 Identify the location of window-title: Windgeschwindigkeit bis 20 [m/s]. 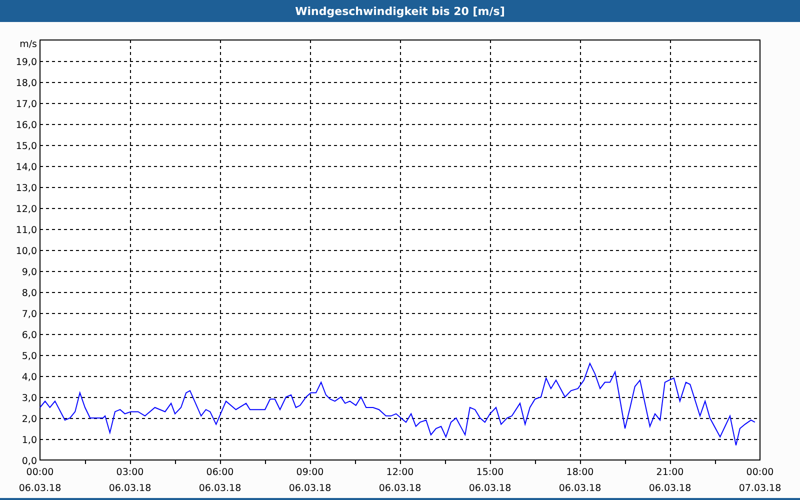
(400, 11).